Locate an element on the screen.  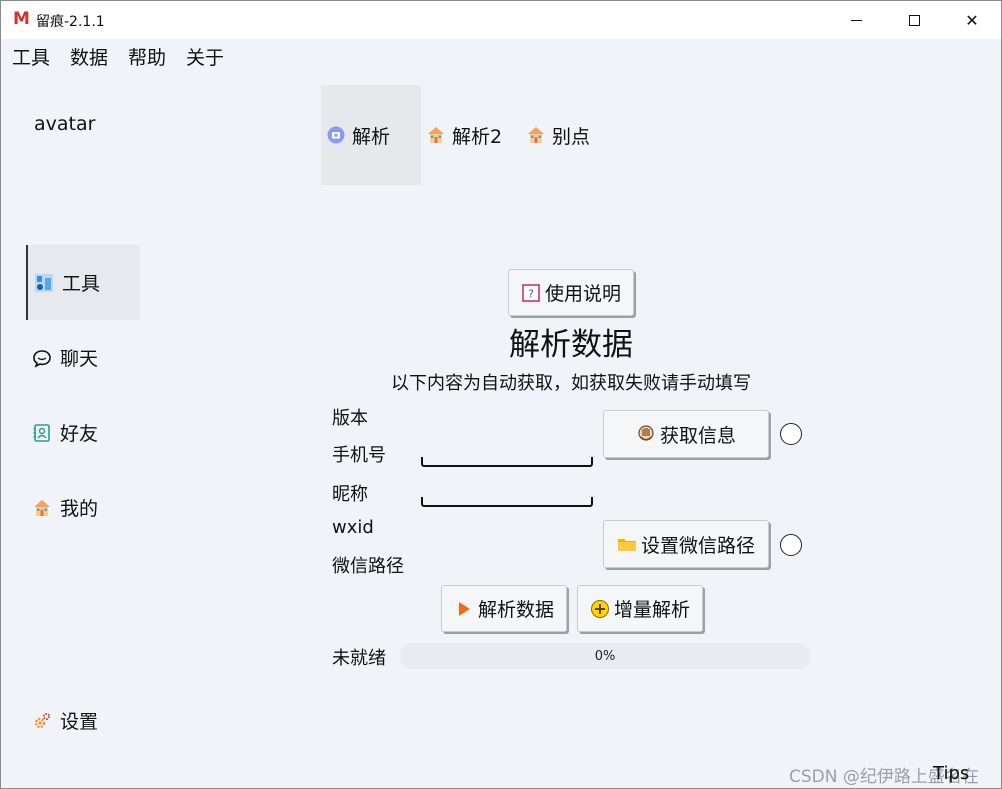
tab-label: 解析 is located at coordinates (371, 136).